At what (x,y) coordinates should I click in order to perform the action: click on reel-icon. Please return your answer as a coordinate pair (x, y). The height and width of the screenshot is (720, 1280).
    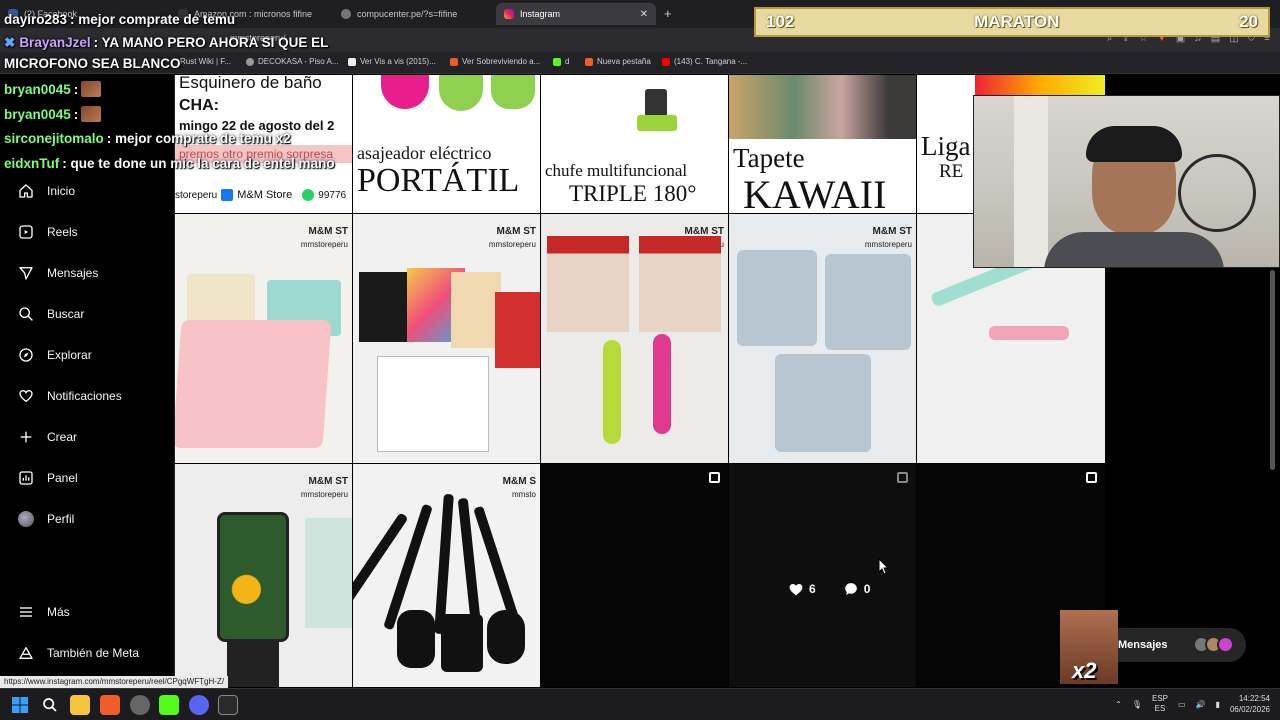
    Looking at the image, I should click on (714, 477).